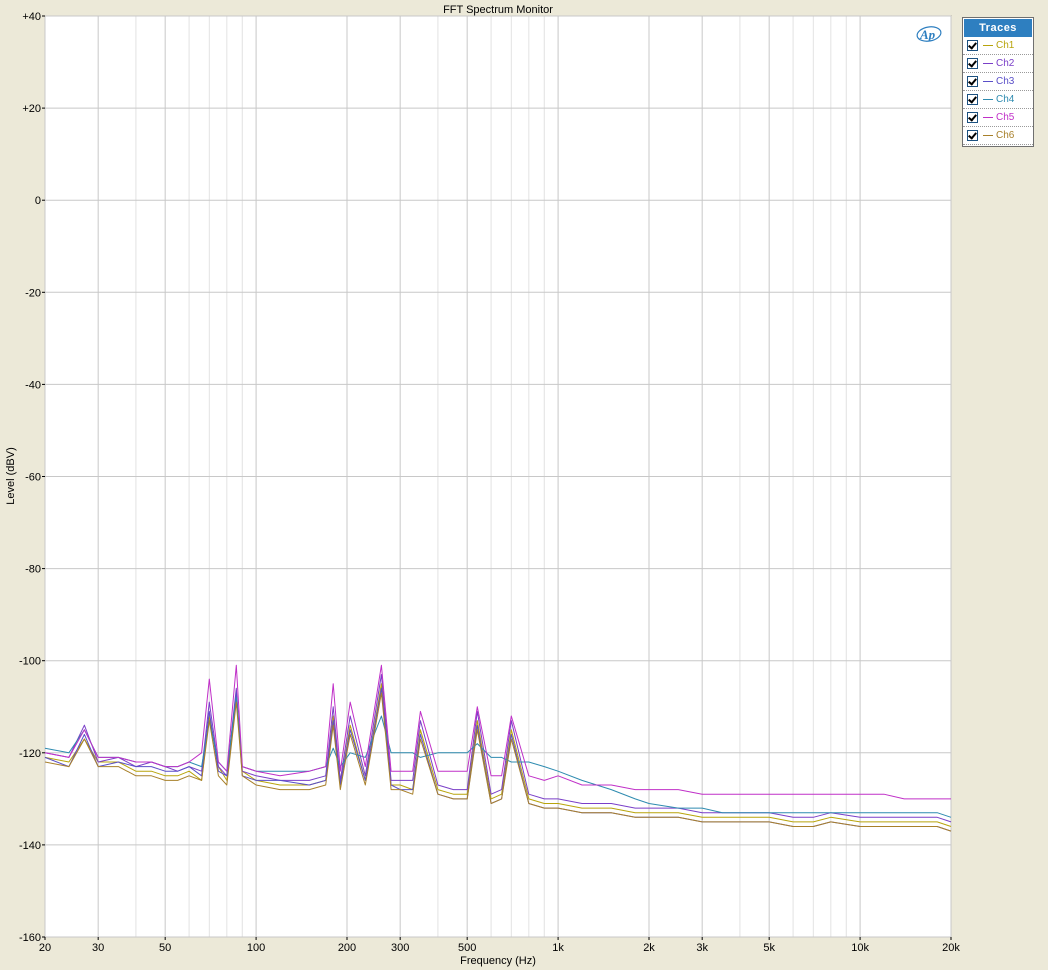 This screenshot has width=1048, height=970. Describe the element at coordinates (702, 948) in the screenshot. I see `x-tick-label: 3k` at that location.